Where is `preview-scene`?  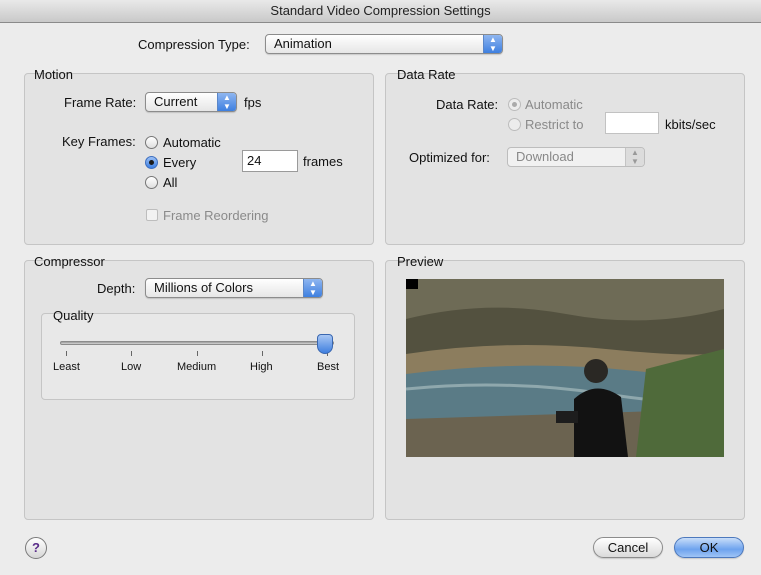
preview-scene is located at coordinates (565, 368).